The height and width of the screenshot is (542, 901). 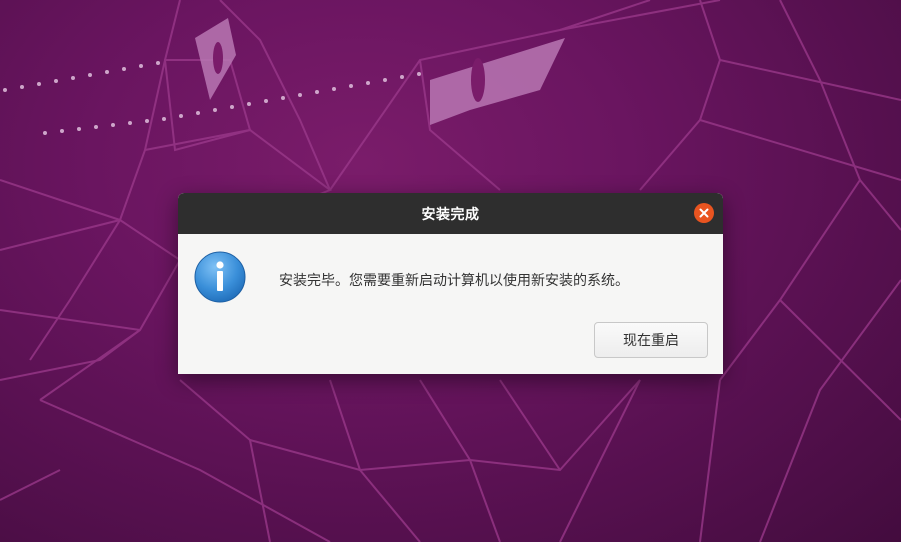 I want to click on close-button, so click(x=704, y=213).